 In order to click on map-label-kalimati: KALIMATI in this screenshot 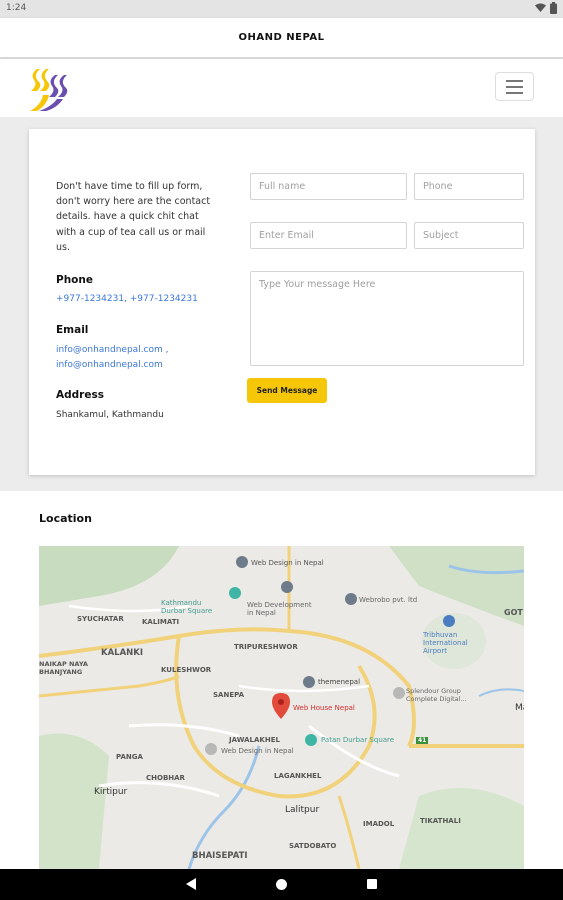, I will do `click(161, 622)`.